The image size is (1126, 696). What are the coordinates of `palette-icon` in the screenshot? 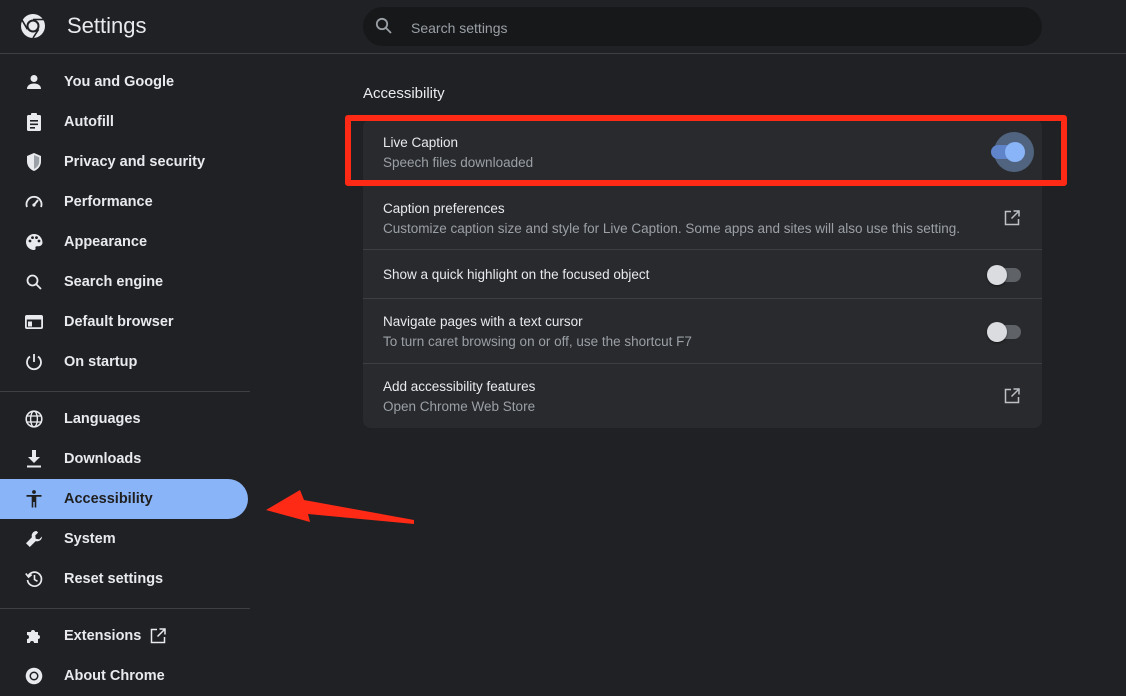 It's located at (34, 242).